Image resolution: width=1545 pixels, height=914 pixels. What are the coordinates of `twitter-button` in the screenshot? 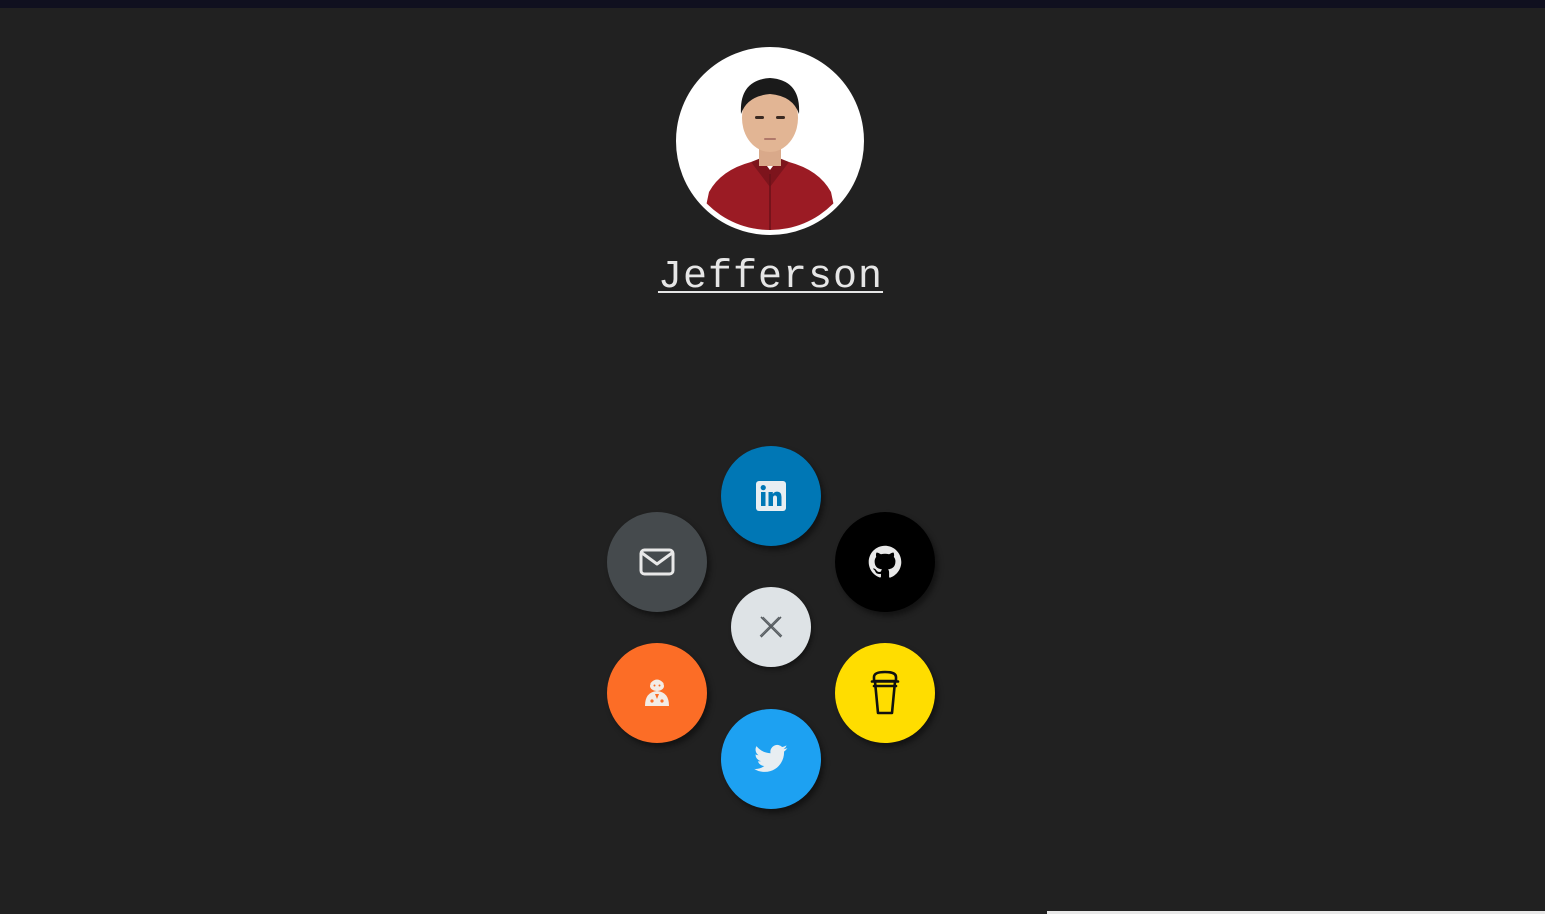 It's located at (771, 759).